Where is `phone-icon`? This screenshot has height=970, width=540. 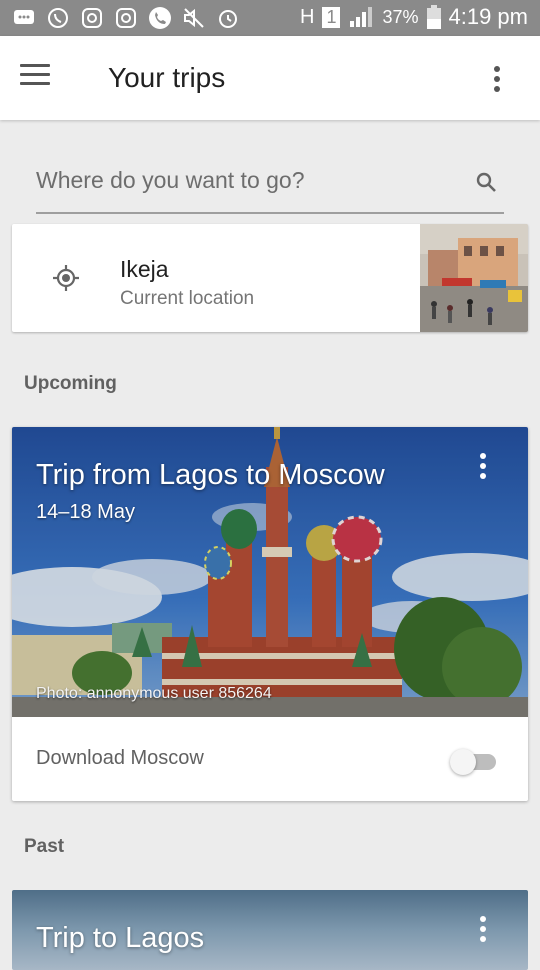
phone-icon is located at coordinates (160, 18).